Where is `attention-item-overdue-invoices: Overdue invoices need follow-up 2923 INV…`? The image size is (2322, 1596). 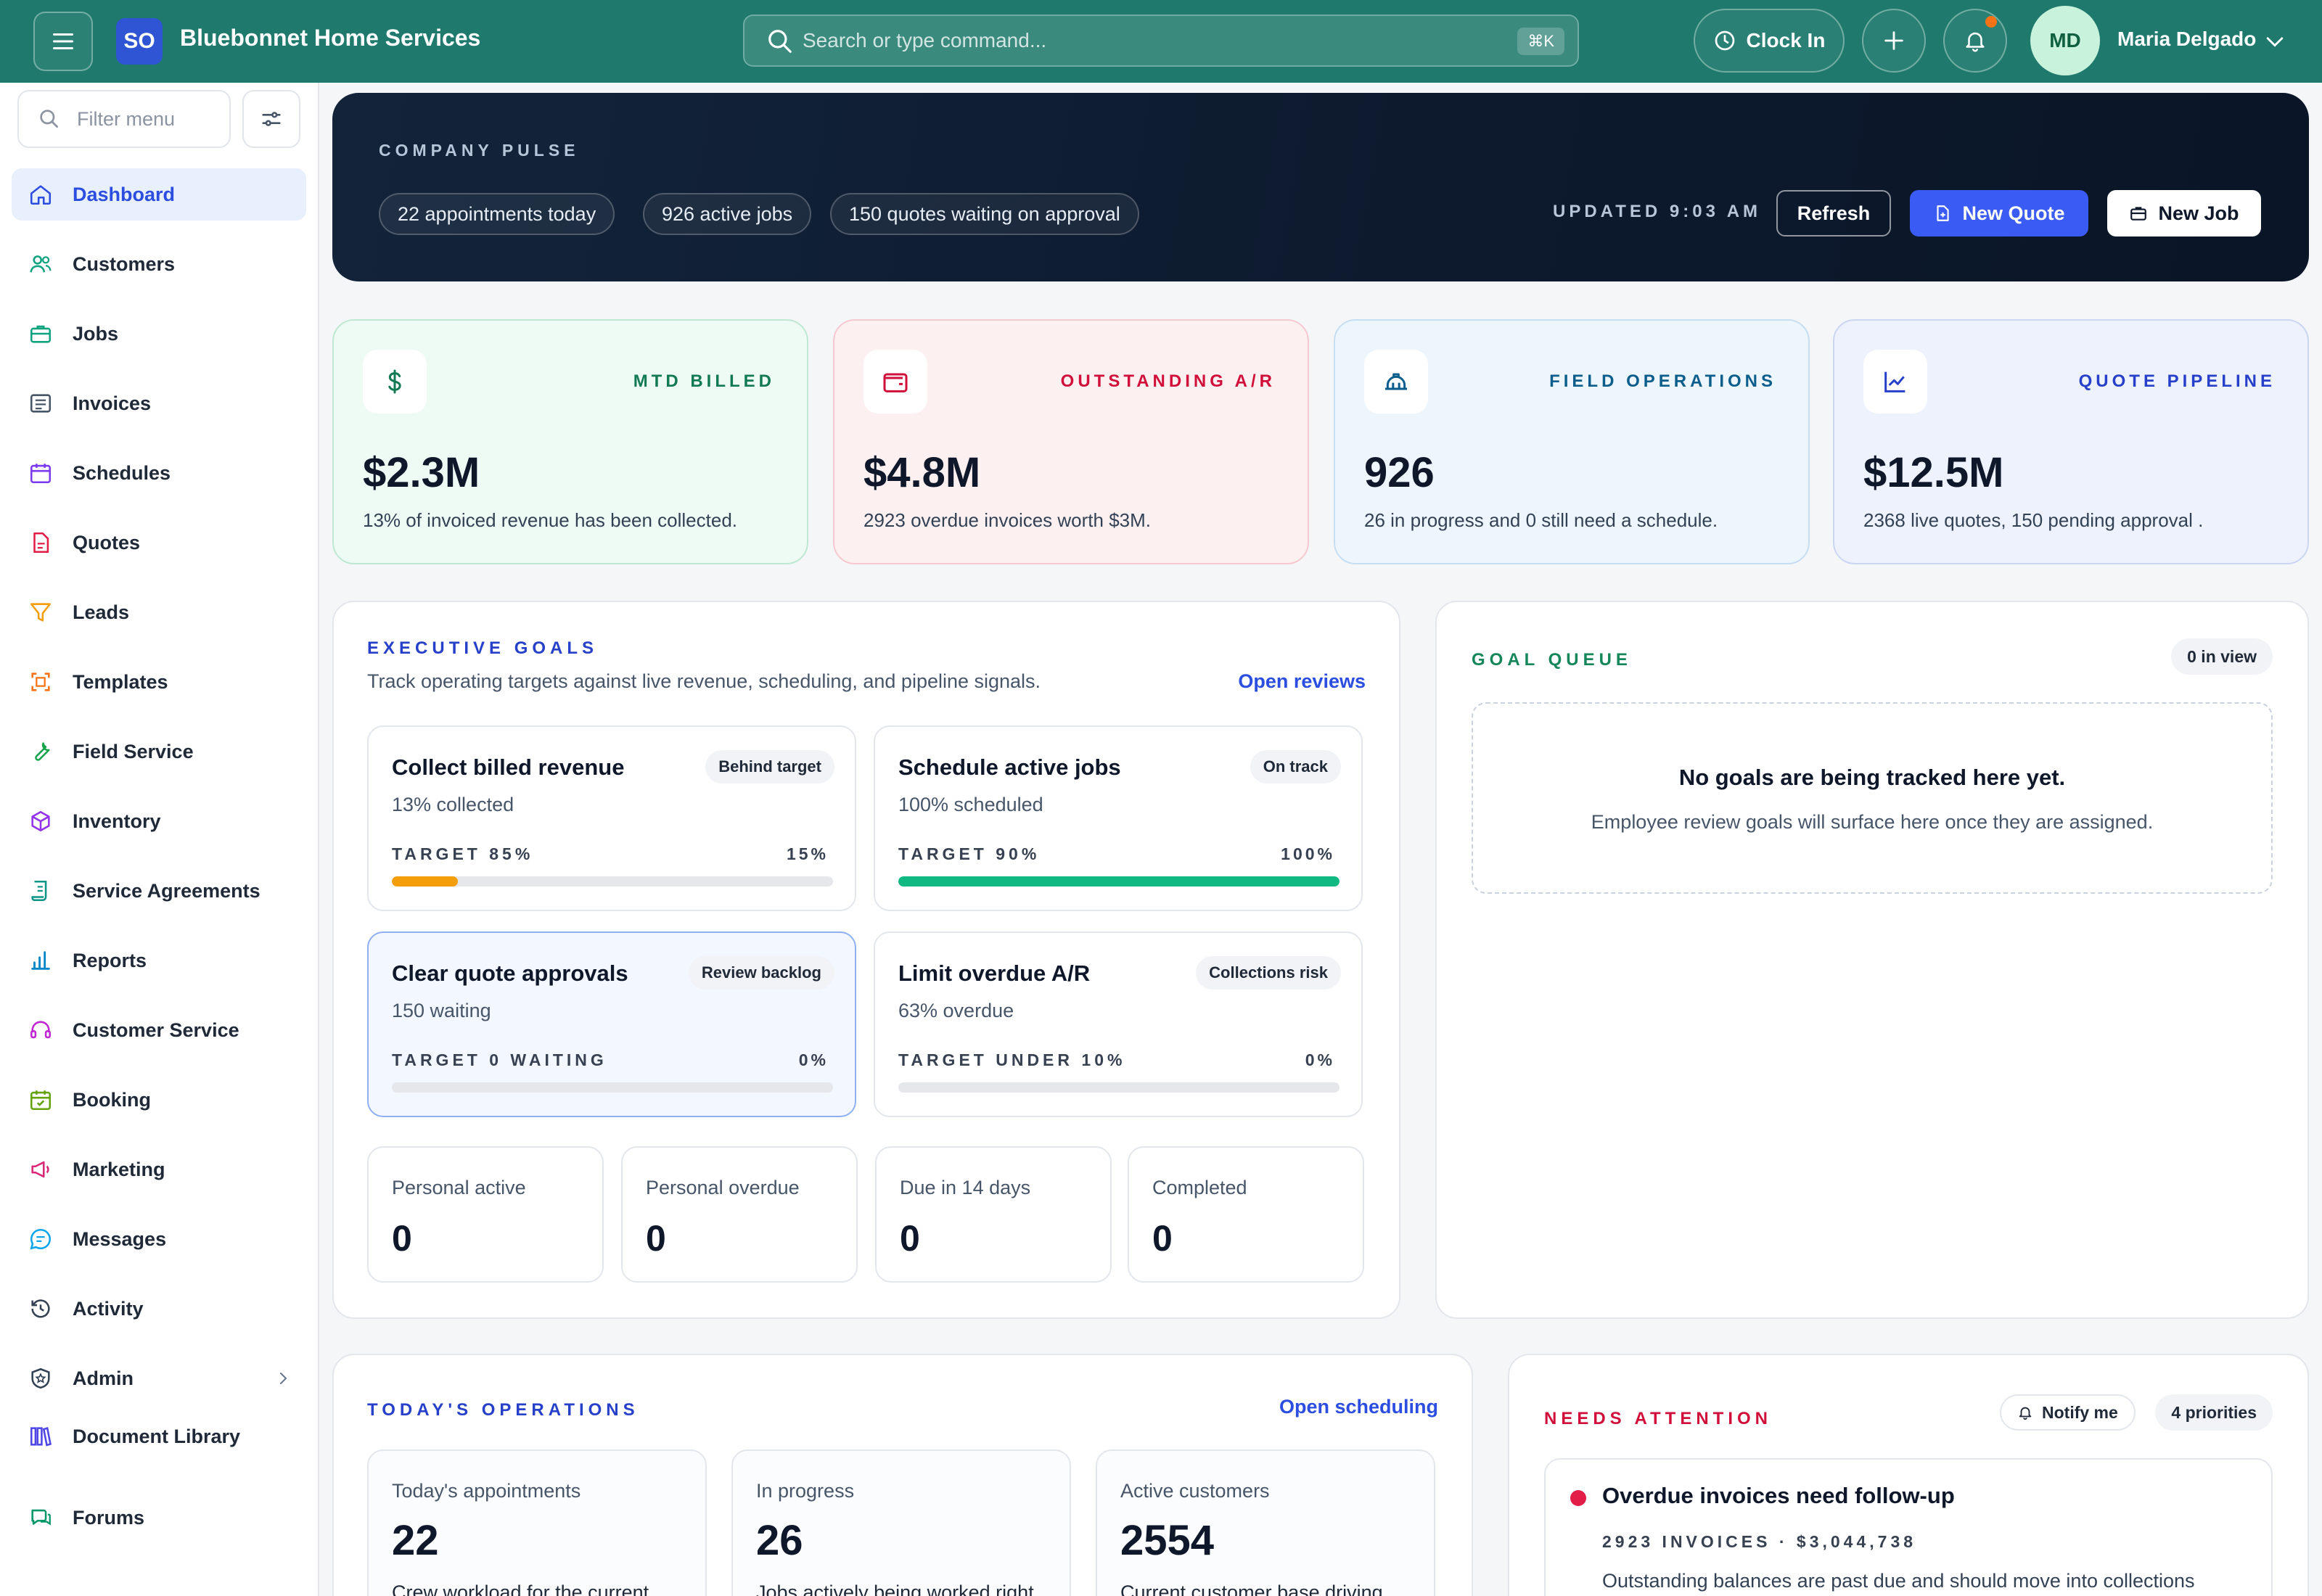
attention-item-overdue-invoices: Overdue invoices need follow-up 2923 INV… is located at coordinates (1908, 1527).